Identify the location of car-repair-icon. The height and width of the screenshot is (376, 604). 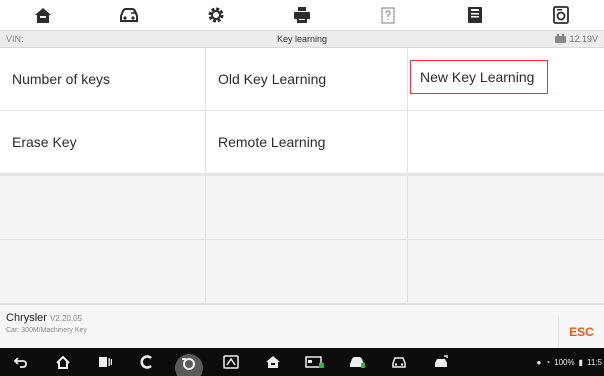
(441, 361).